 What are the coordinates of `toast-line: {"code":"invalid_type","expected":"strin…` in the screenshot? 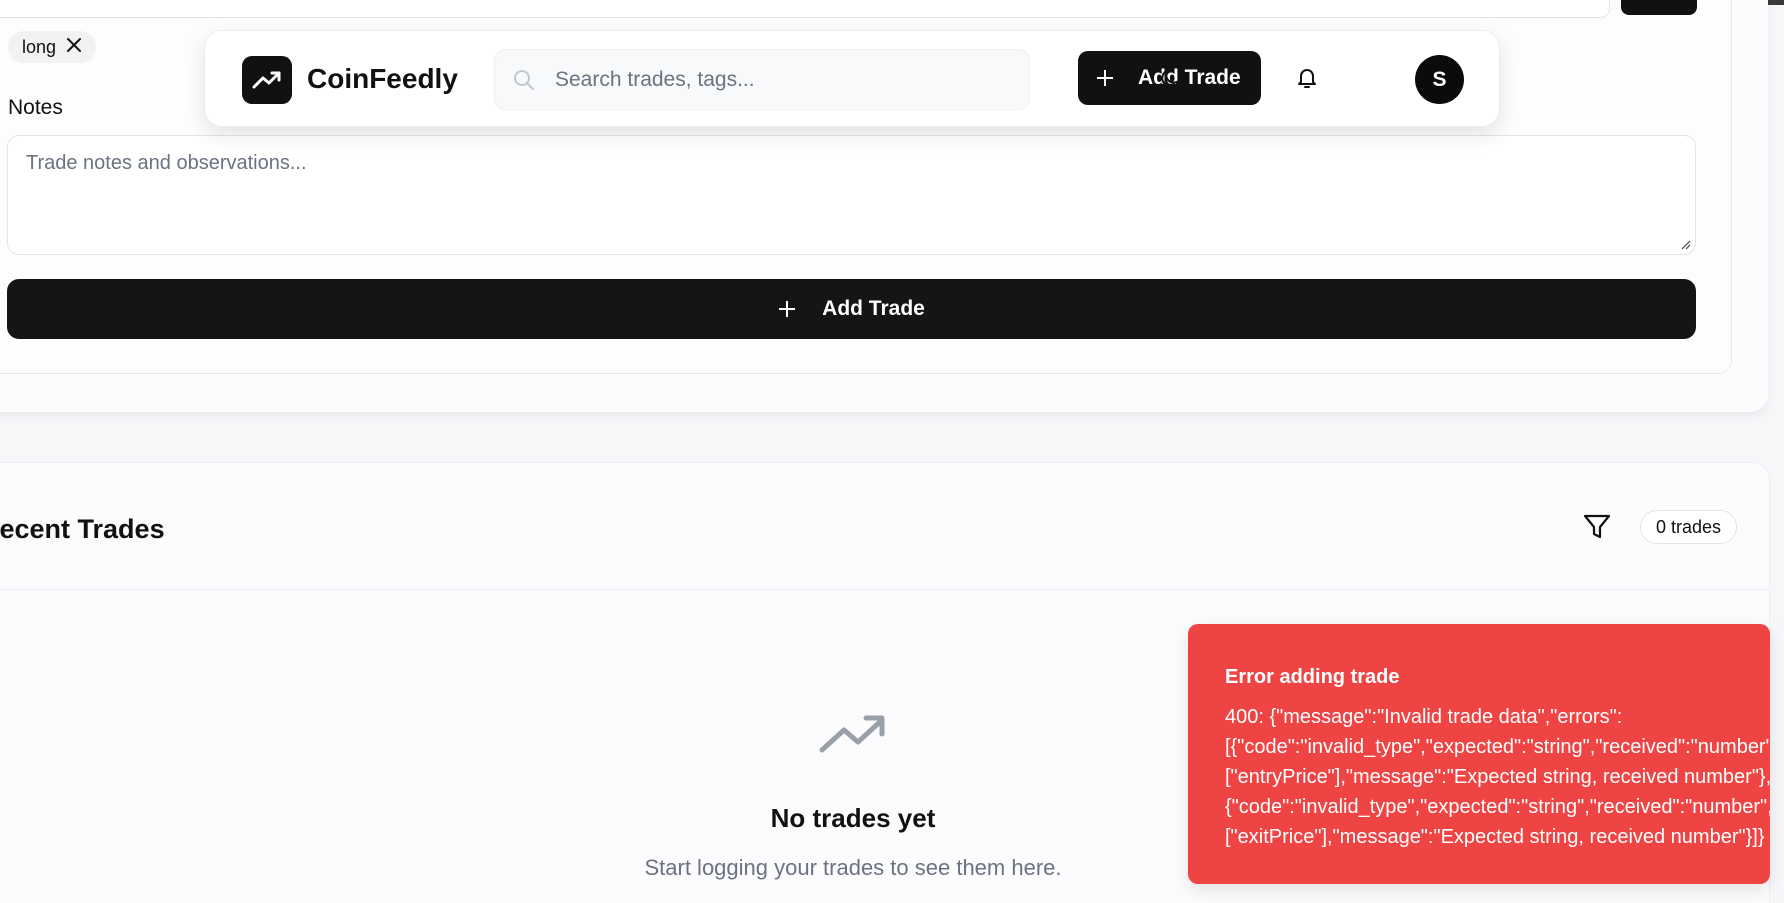 It's located at (1497, 807).